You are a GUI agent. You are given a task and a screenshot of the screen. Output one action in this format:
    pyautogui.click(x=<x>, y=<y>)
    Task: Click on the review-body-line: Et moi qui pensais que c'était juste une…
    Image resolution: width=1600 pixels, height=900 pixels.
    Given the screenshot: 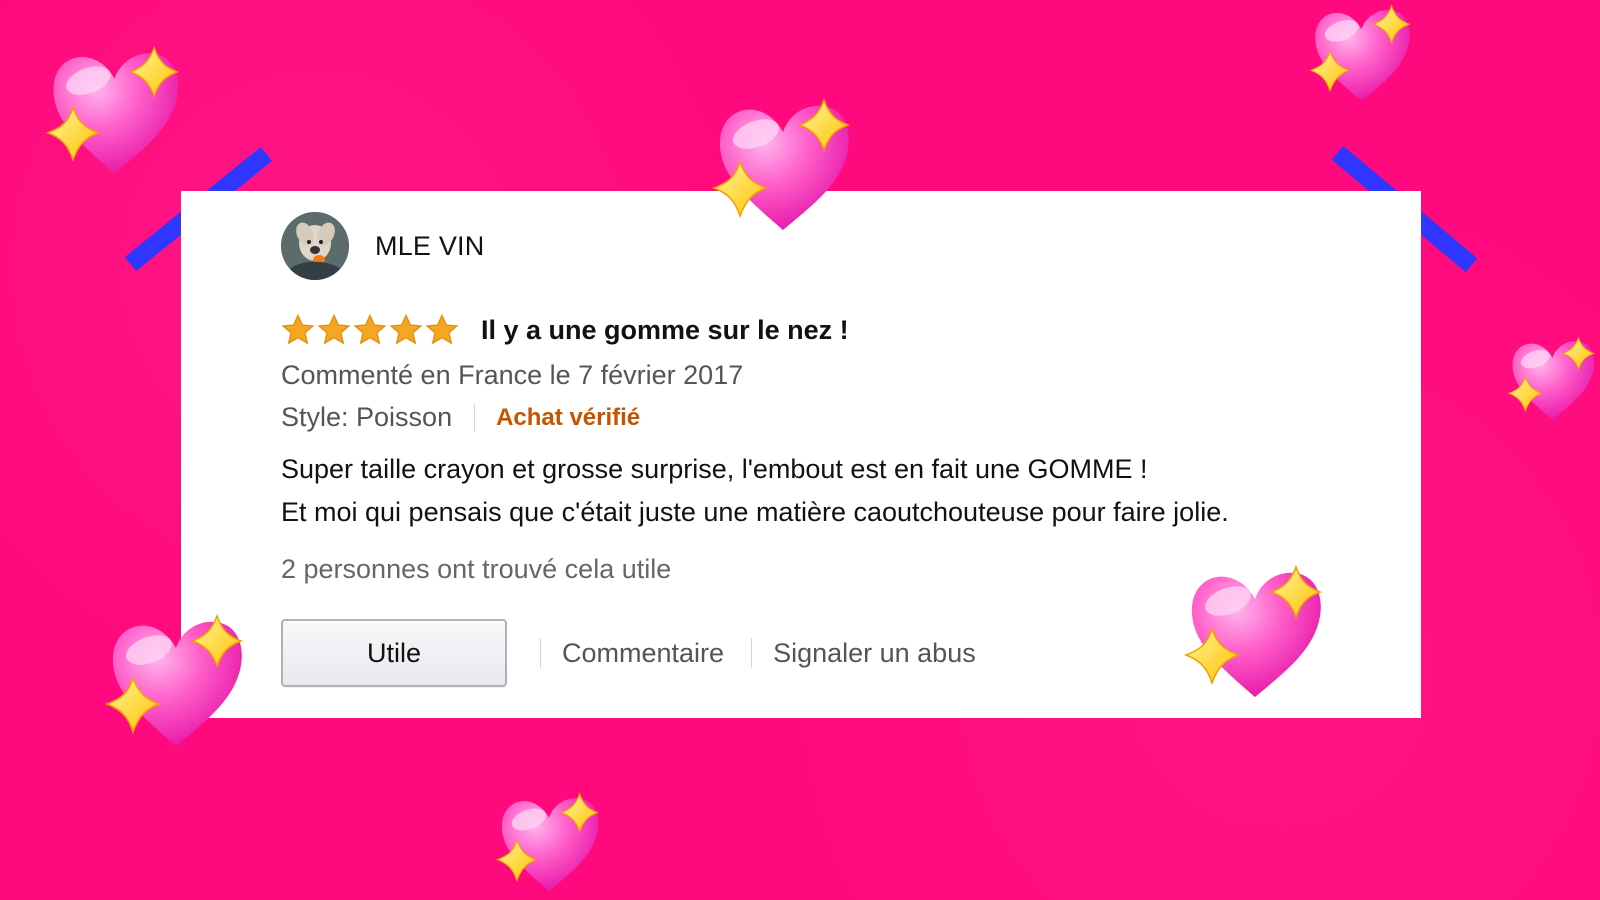 What is the action you would take?
    pyautogui.click(x=755, y=512)
    